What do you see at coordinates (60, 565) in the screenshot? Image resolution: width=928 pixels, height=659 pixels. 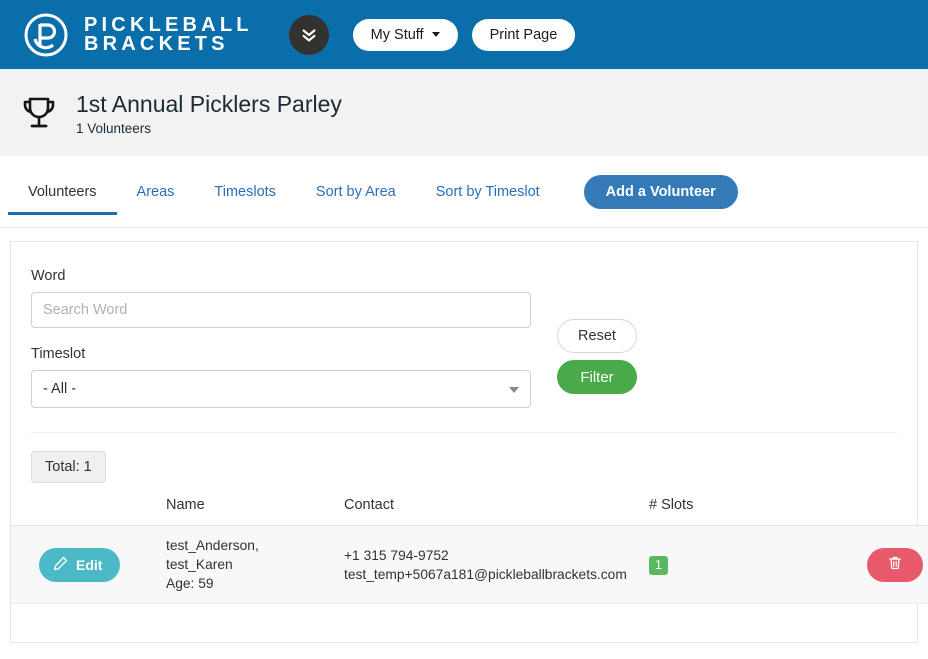 I see `pencil-icon` at bounding box center [60, 565].